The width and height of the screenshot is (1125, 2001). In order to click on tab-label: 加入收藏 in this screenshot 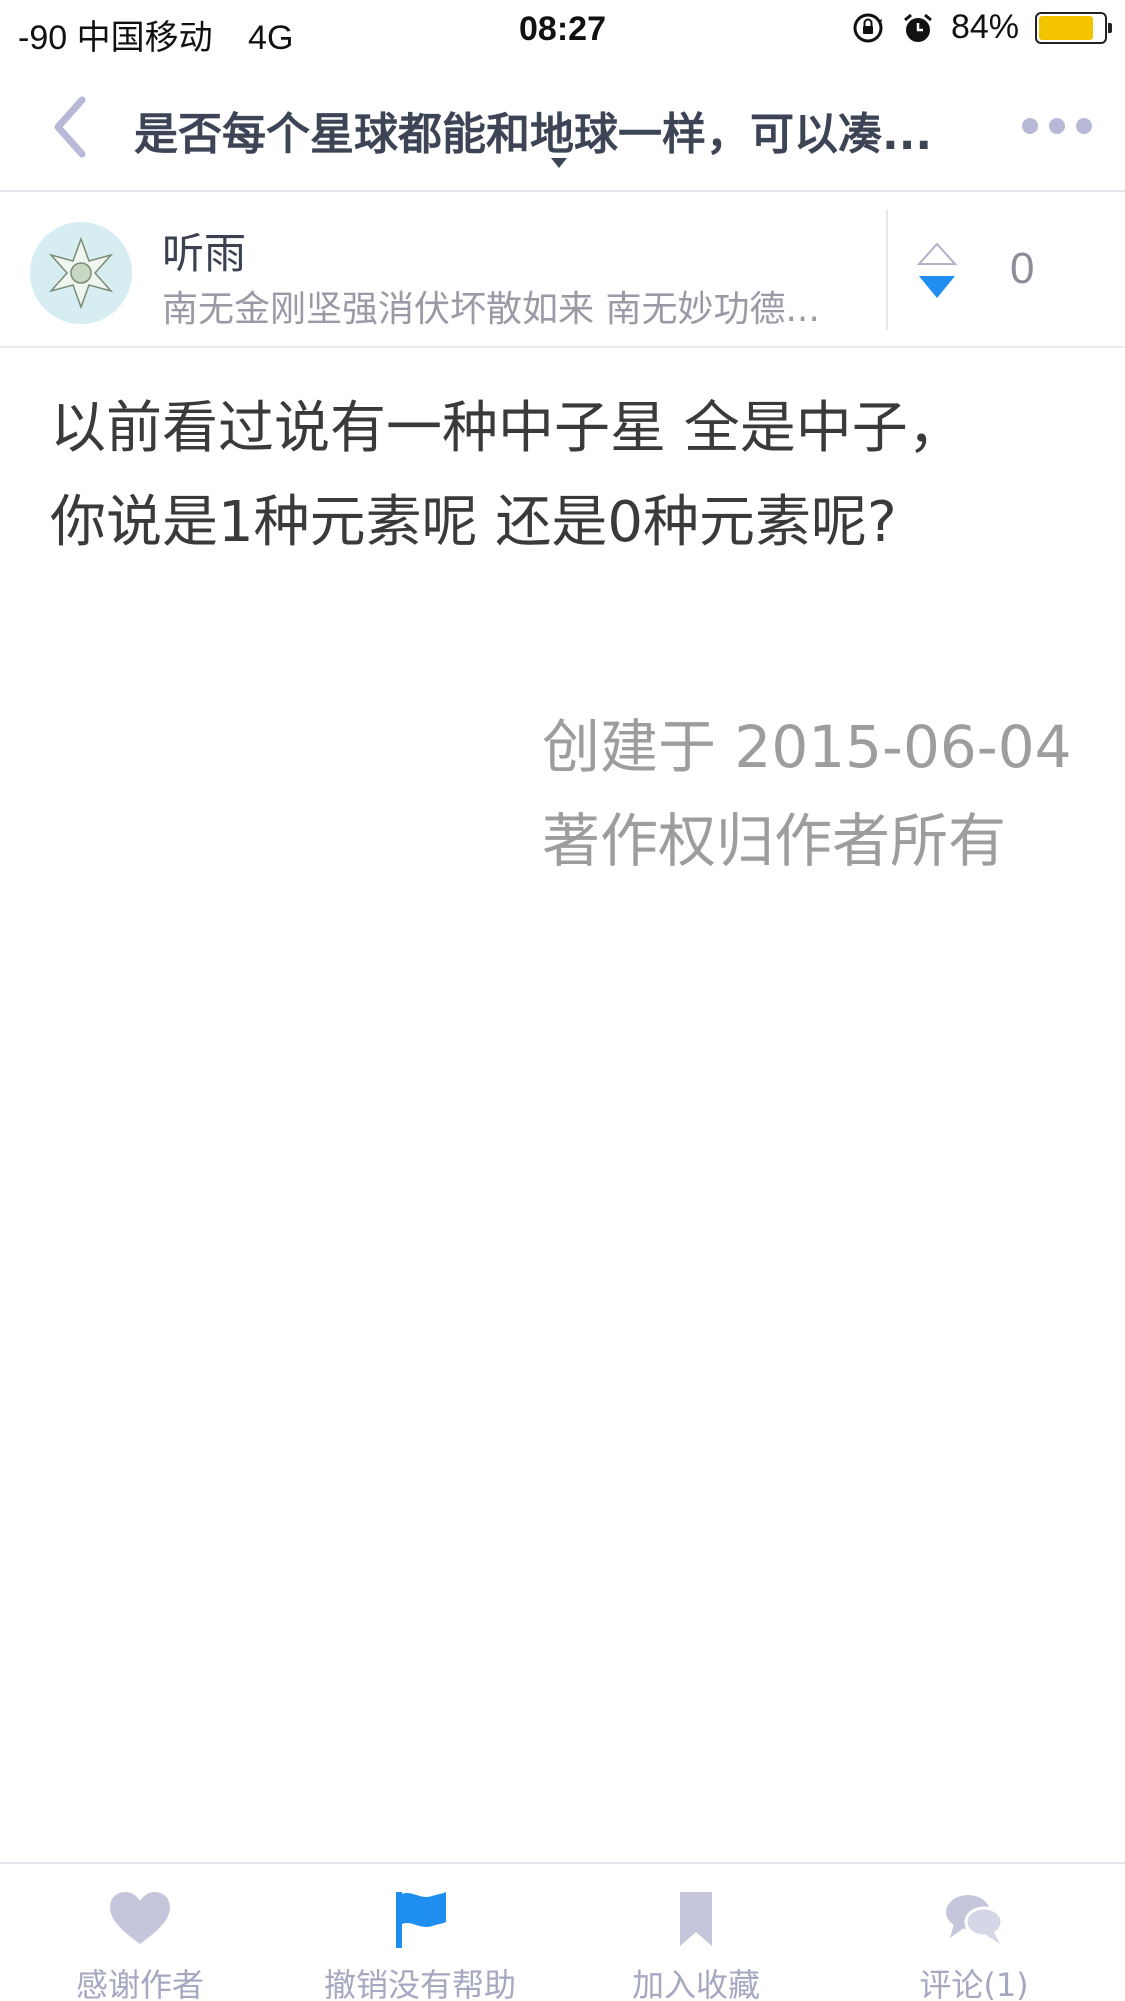, I will do `click(695, 1983)`.